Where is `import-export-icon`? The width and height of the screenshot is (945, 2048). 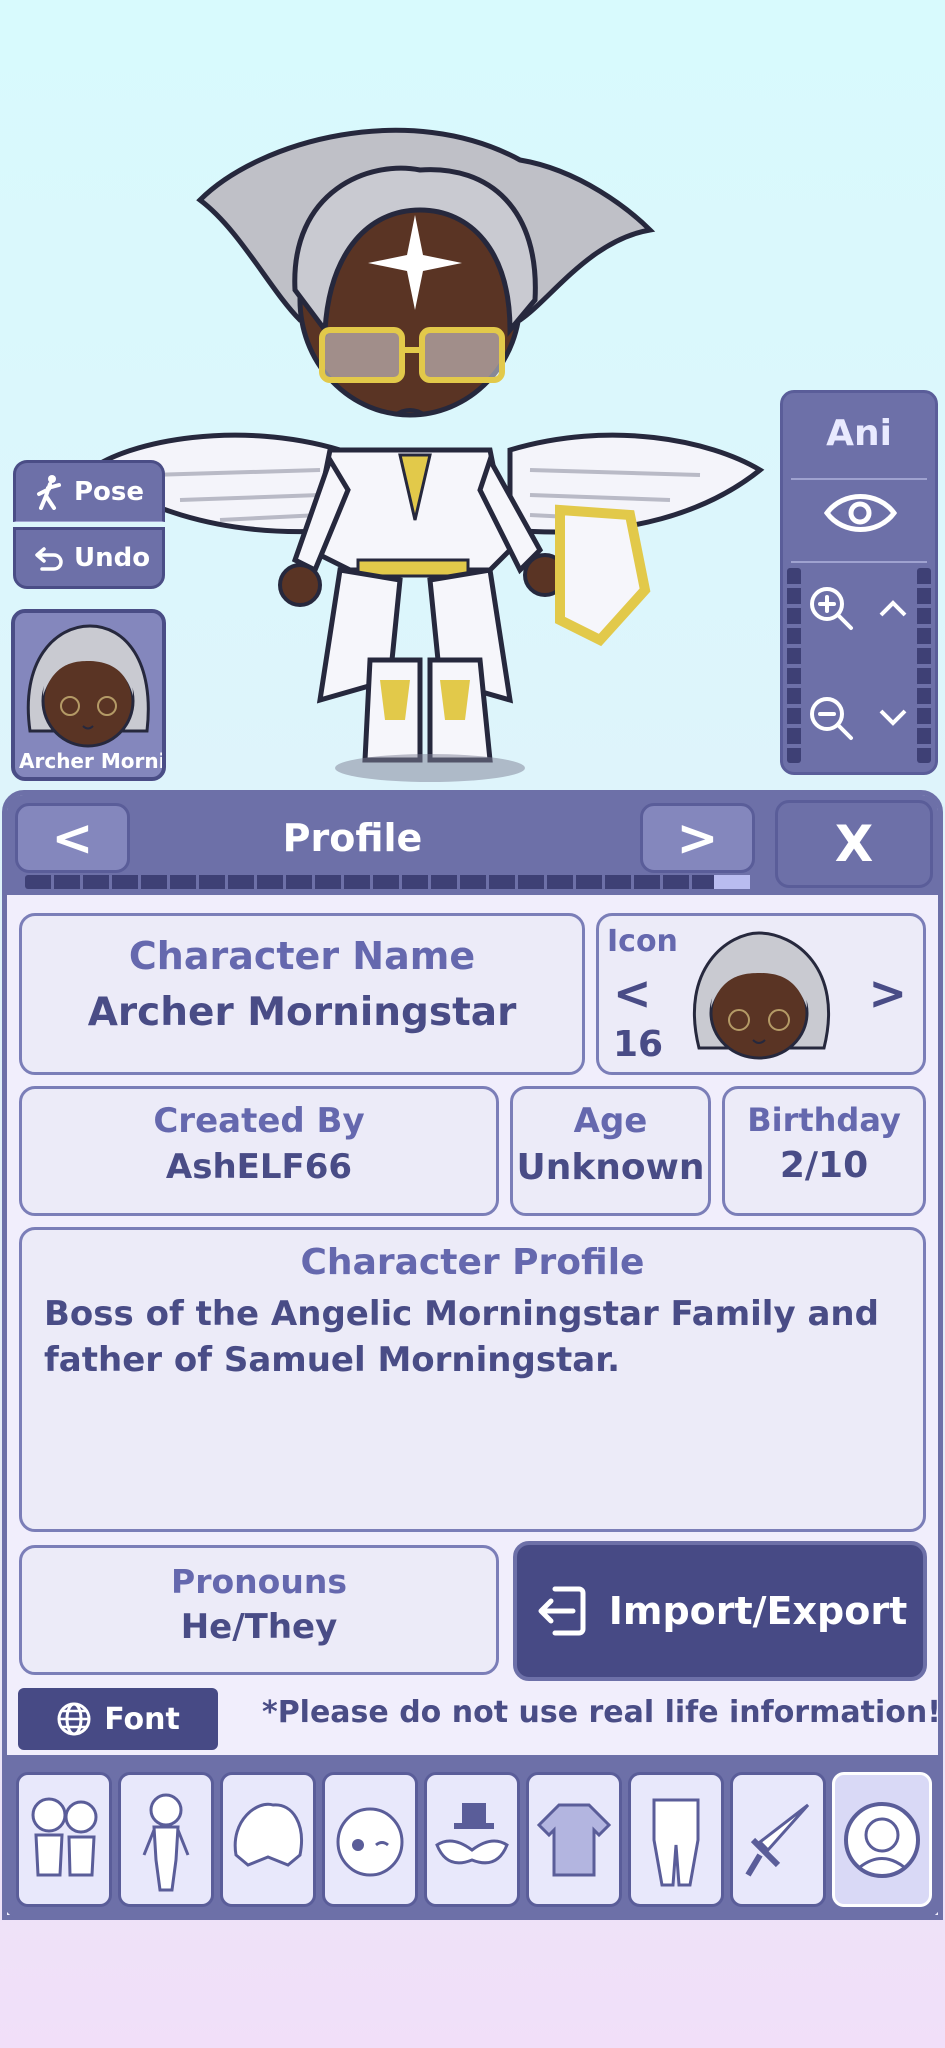
import-export-icon is located at coordinates (562, 1611).